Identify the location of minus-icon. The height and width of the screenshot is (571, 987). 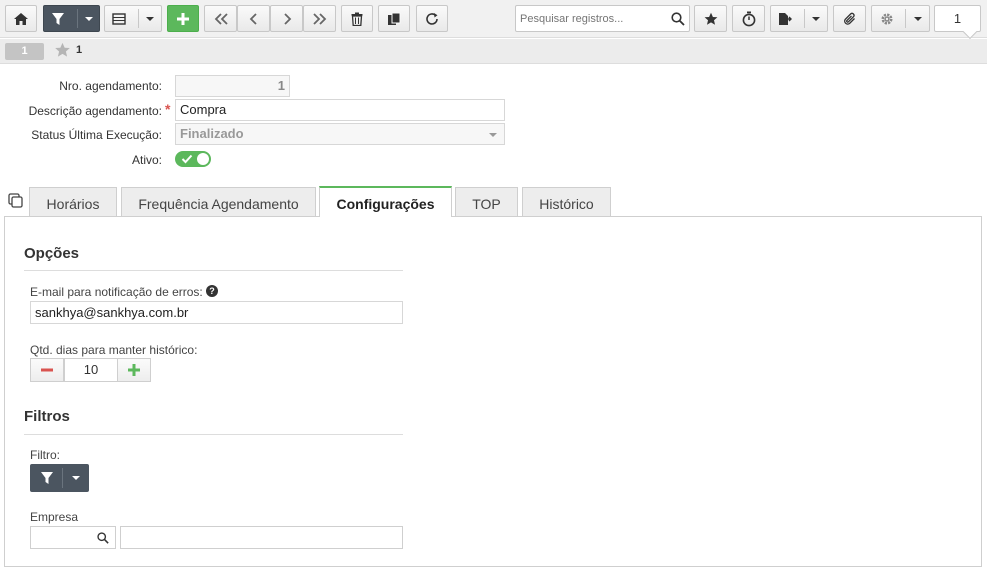
(47, 370).